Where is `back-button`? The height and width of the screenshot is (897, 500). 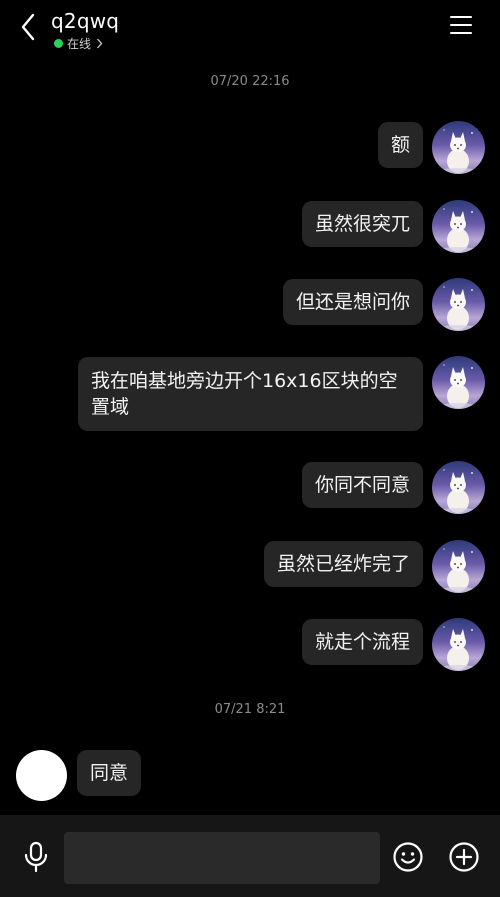 back-button is located at coordinates (28, 27).